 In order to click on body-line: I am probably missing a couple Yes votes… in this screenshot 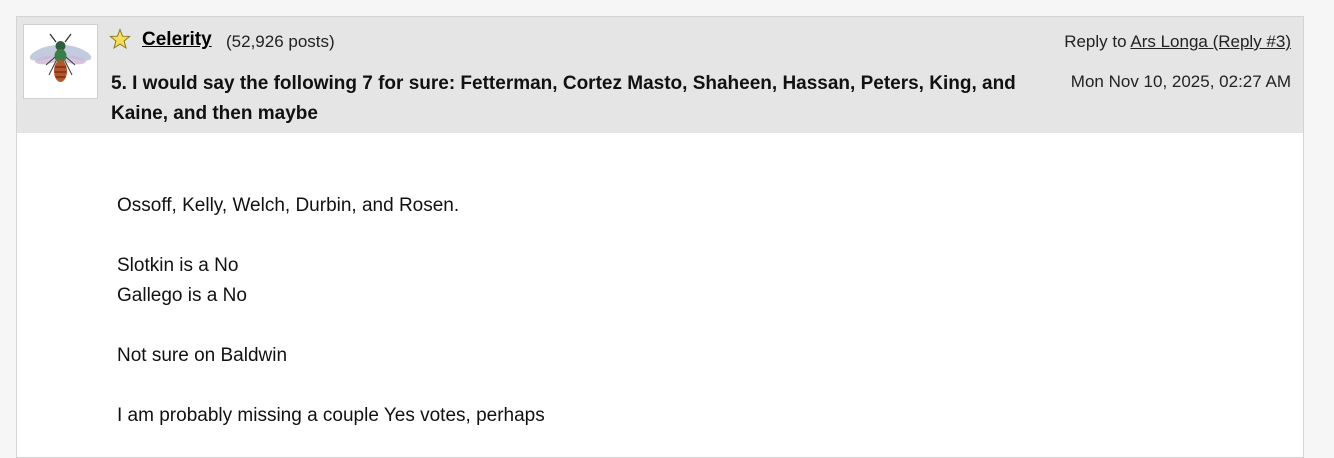, I will do `click(331, 415)`.